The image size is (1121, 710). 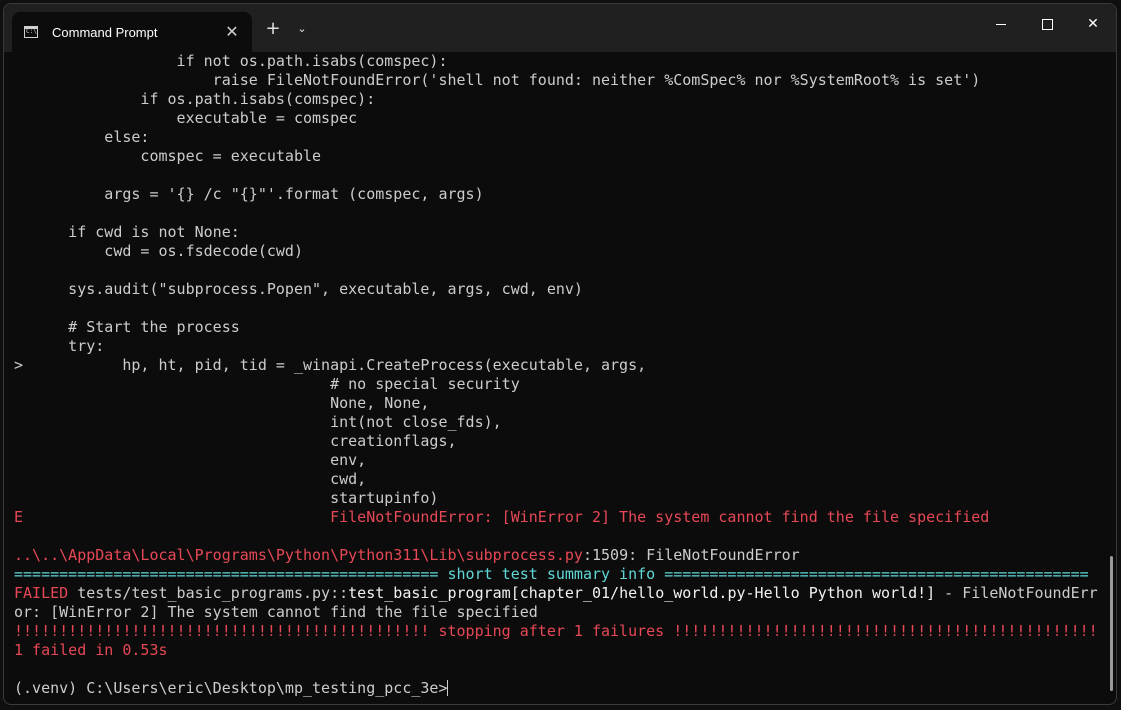 I want to click on close-button: ✕, so click(x=1093, y=24).